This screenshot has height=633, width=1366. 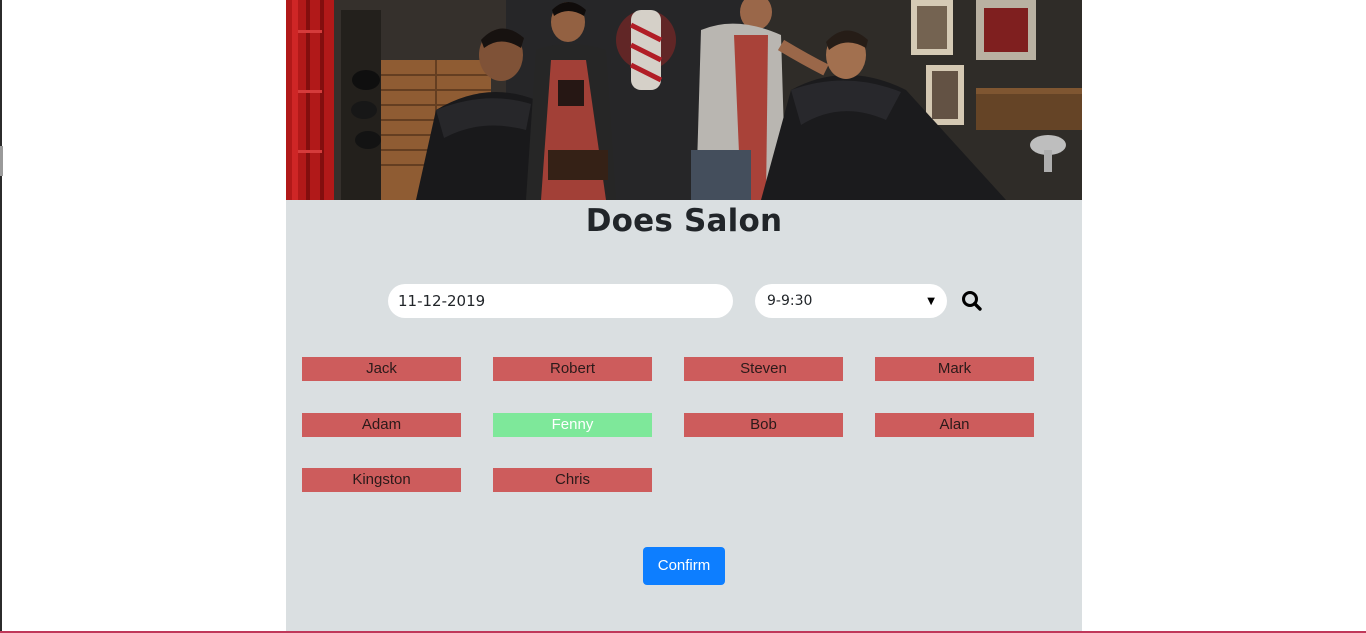 I want to click on stylist-button-bob: Bob, so click(x=763, y=425).